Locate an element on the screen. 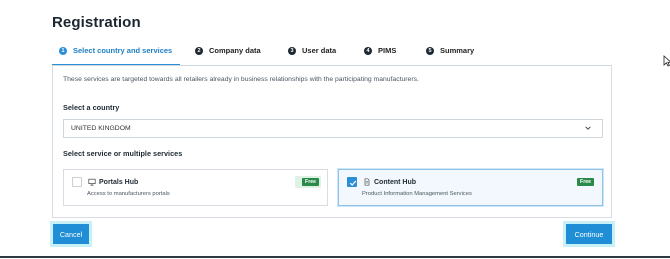  step-company-data: 2 Company data is located at coordinates (228, 50).